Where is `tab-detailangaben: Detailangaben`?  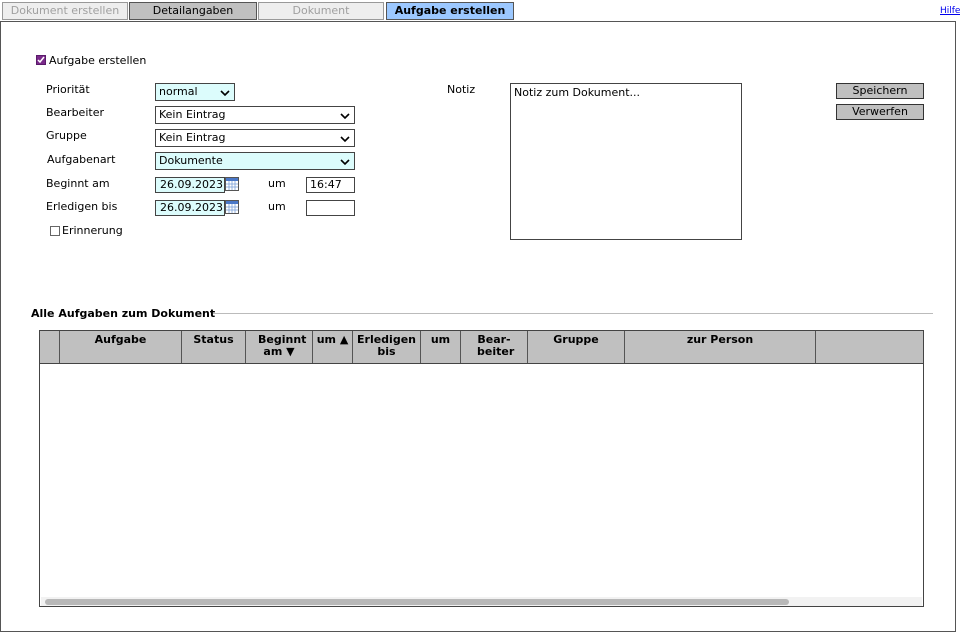 tab-detailangaben: Detailangaben is located at coordinates (193, 11).